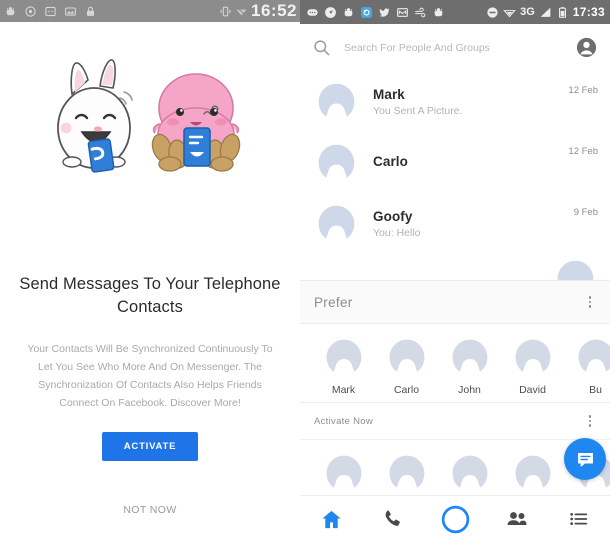 The image size is (610, 542). Describe the element at coordinates (149, 510) in the screenshot. I see `not-now-button: NOT NOW` at that location.